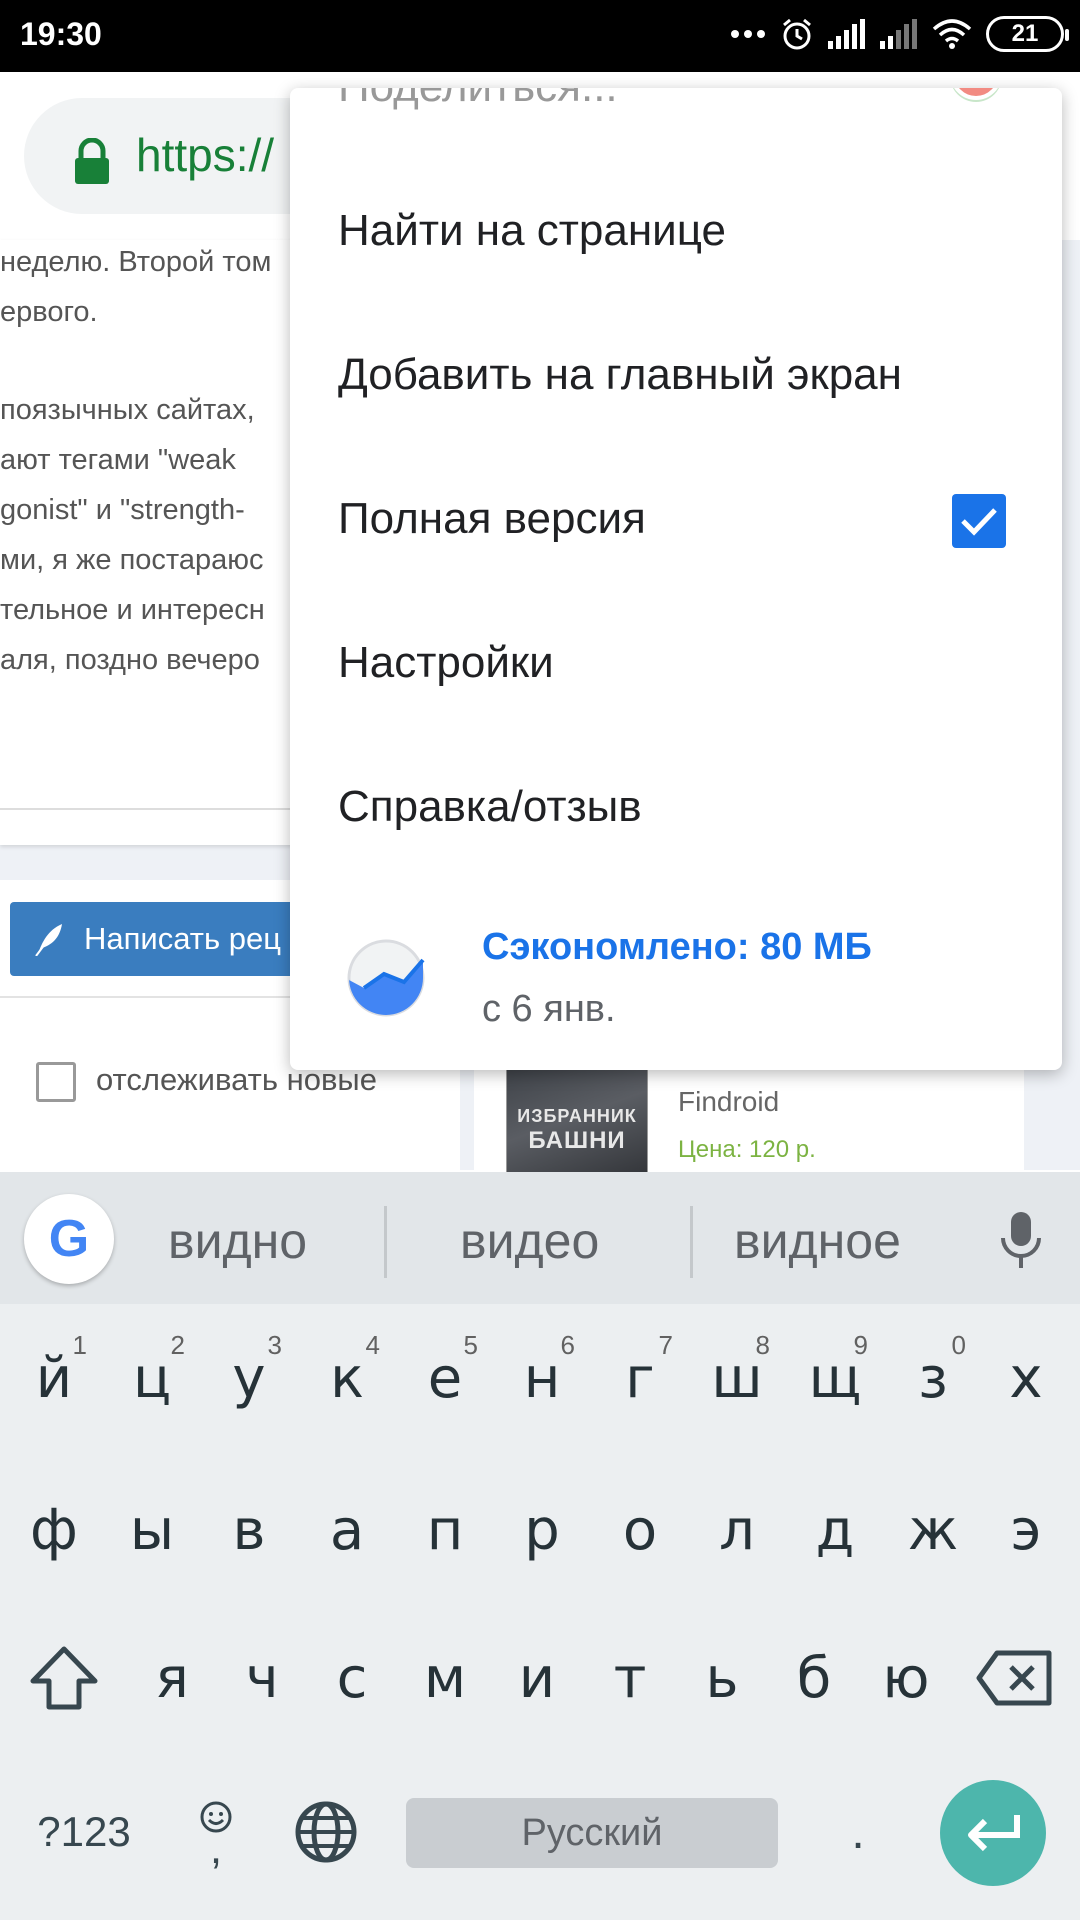 The image size is (1080, 1920). What do you see at coordinates (748, 34) in the screenshot?
I see `more-dots-icon` at bounding box center [748, 34].